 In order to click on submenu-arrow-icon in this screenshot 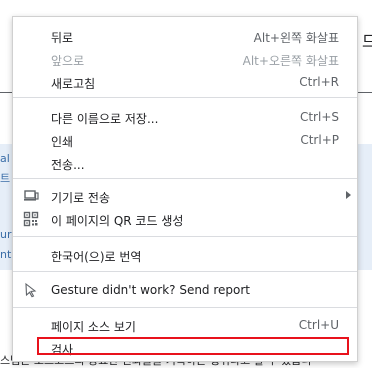, I will do `click(348, 195)`.